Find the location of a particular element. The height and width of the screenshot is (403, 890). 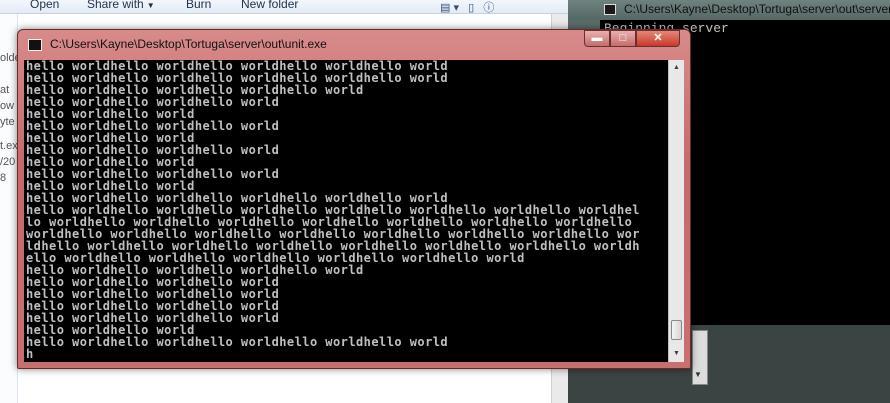

new-folder-button: New folder is located at coordinates (269, 5).